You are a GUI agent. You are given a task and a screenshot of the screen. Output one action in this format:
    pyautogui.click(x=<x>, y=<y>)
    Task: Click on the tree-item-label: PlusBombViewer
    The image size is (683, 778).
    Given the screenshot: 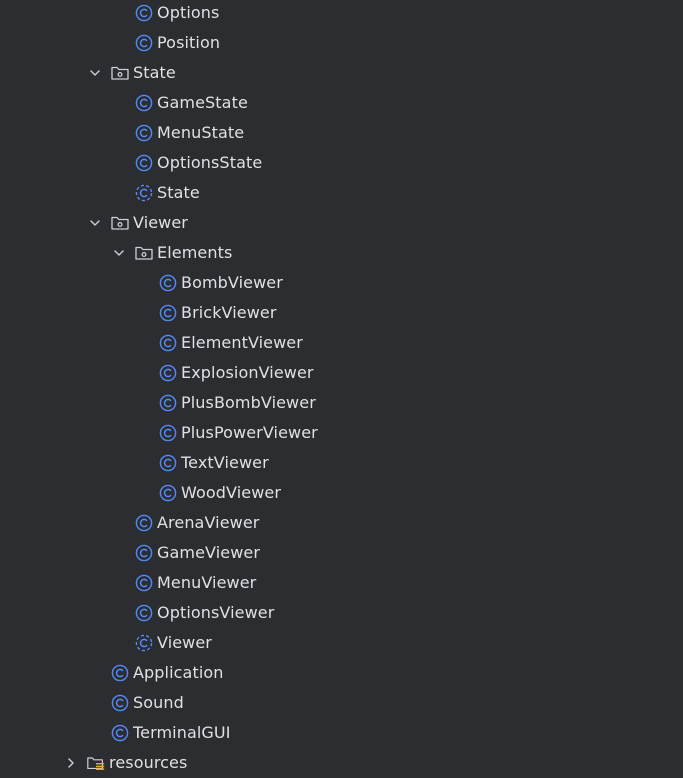 What is the action you would take?
    pyautogui.click(x=248, y=402)
    